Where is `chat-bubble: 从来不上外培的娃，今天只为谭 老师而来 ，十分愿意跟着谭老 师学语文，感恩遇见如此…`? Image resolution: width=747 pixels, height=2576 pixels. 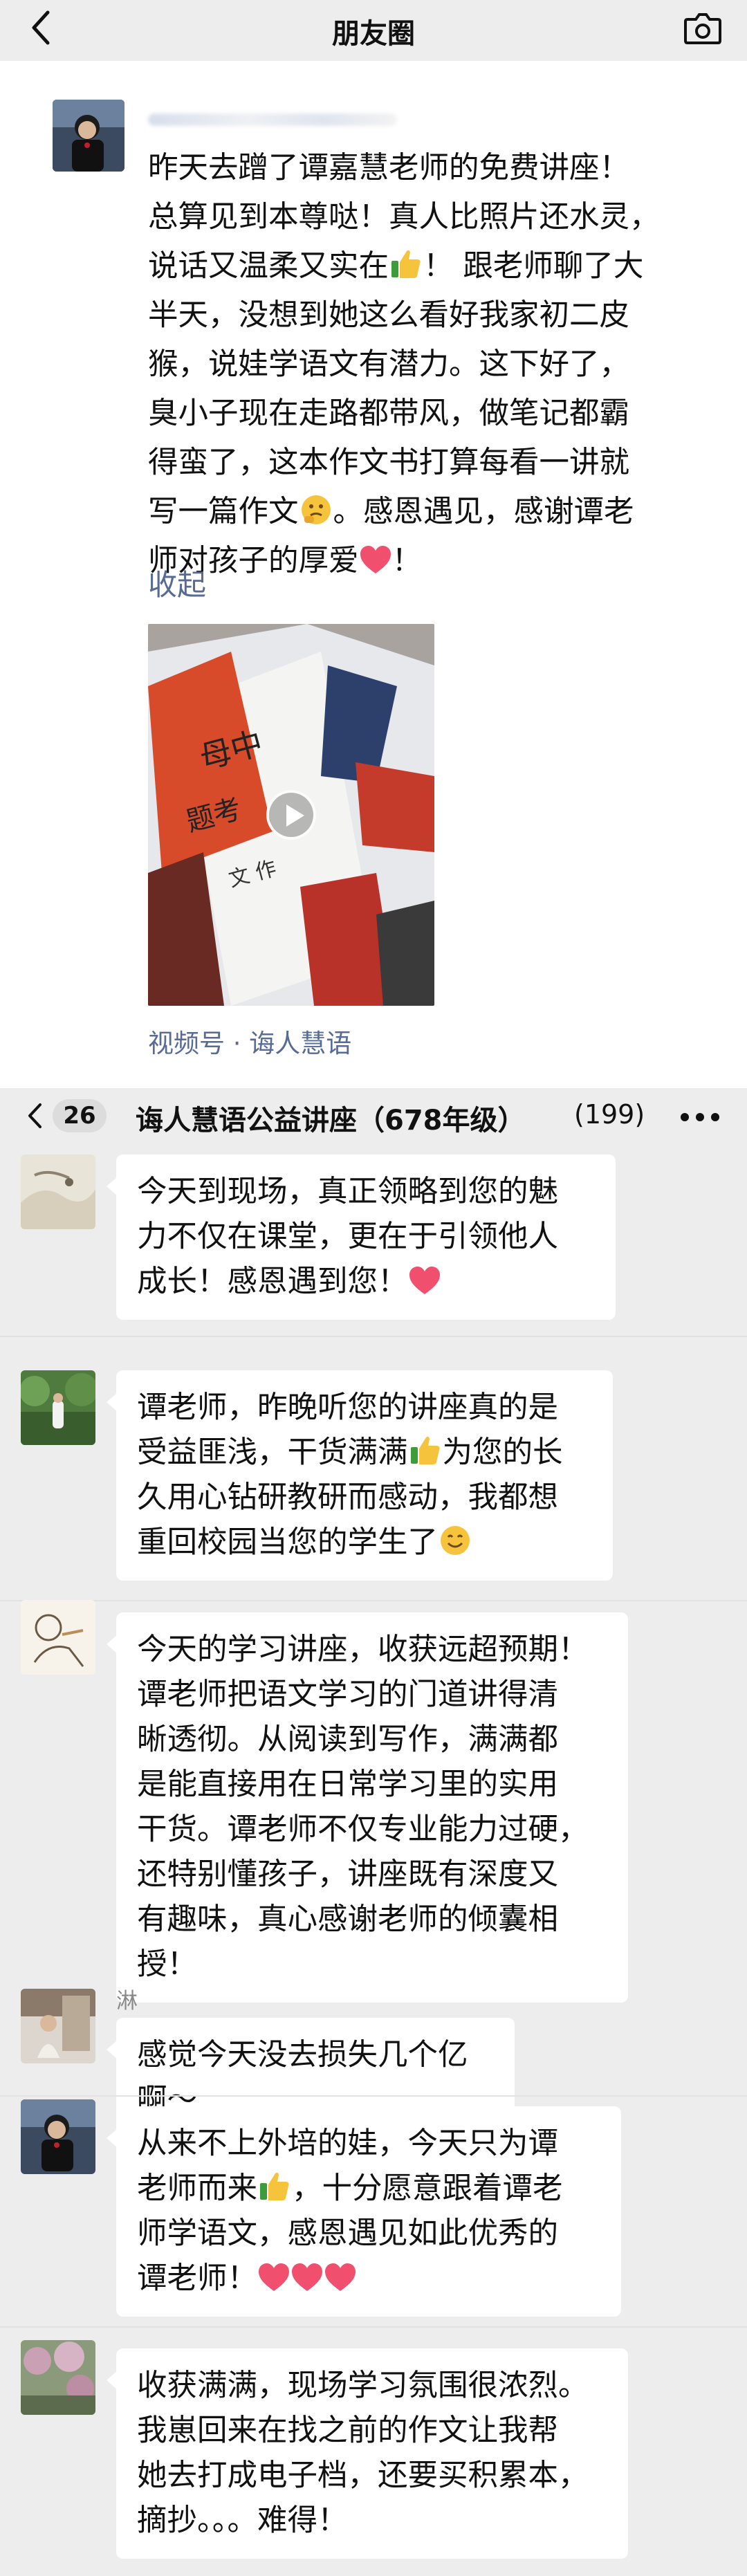
chat-bubble: 从来不上外培的娃，今天只为谭 老师而来 ，十分愿意跟着谭老 师学语文，感恩遇见如此… is located at coordinates (364, 2211).